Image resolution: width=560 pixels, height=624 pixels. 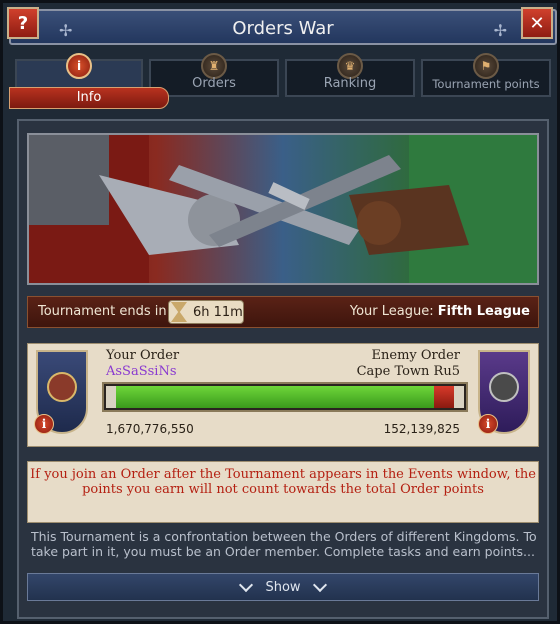 What do you see at coordinates (350, 75) in the screenshot?
I see `tab-ranking: ♛ Ranking` at bounding box center [350, 75].